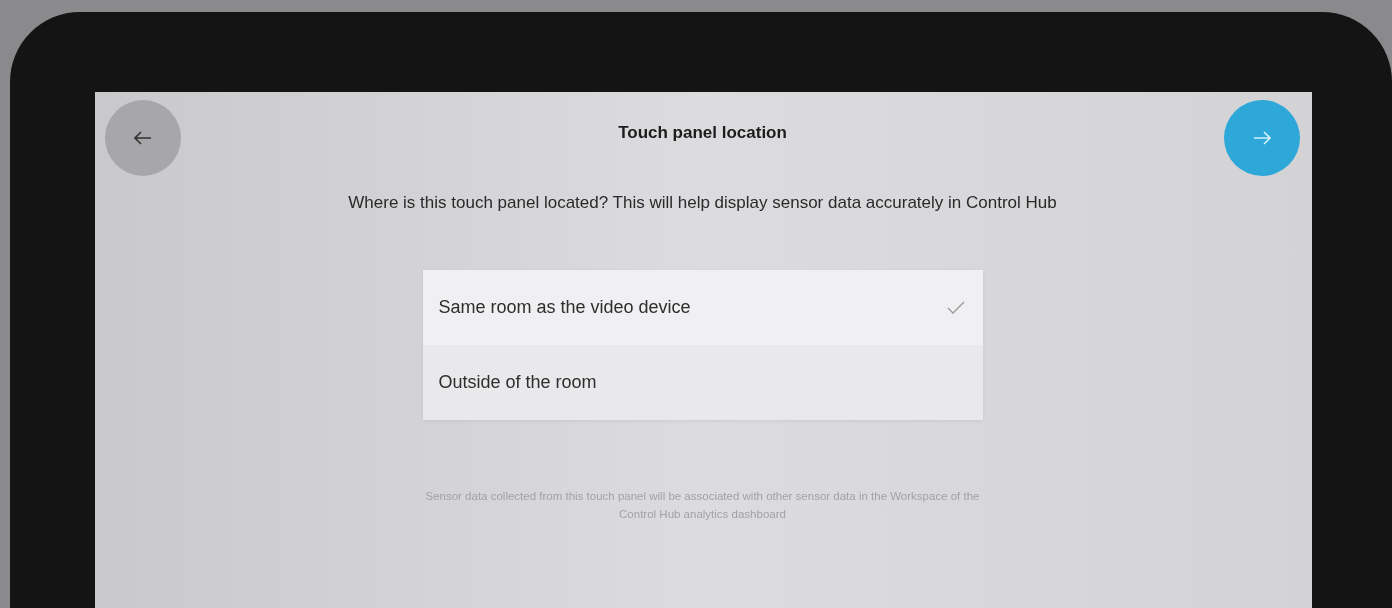 The height and width of the screenshot is (608, 1392). What do you see at coordinates (702, 307) in the screenshot?
I see `location-option: Same room as the video device` at bounding box center [702, 307].